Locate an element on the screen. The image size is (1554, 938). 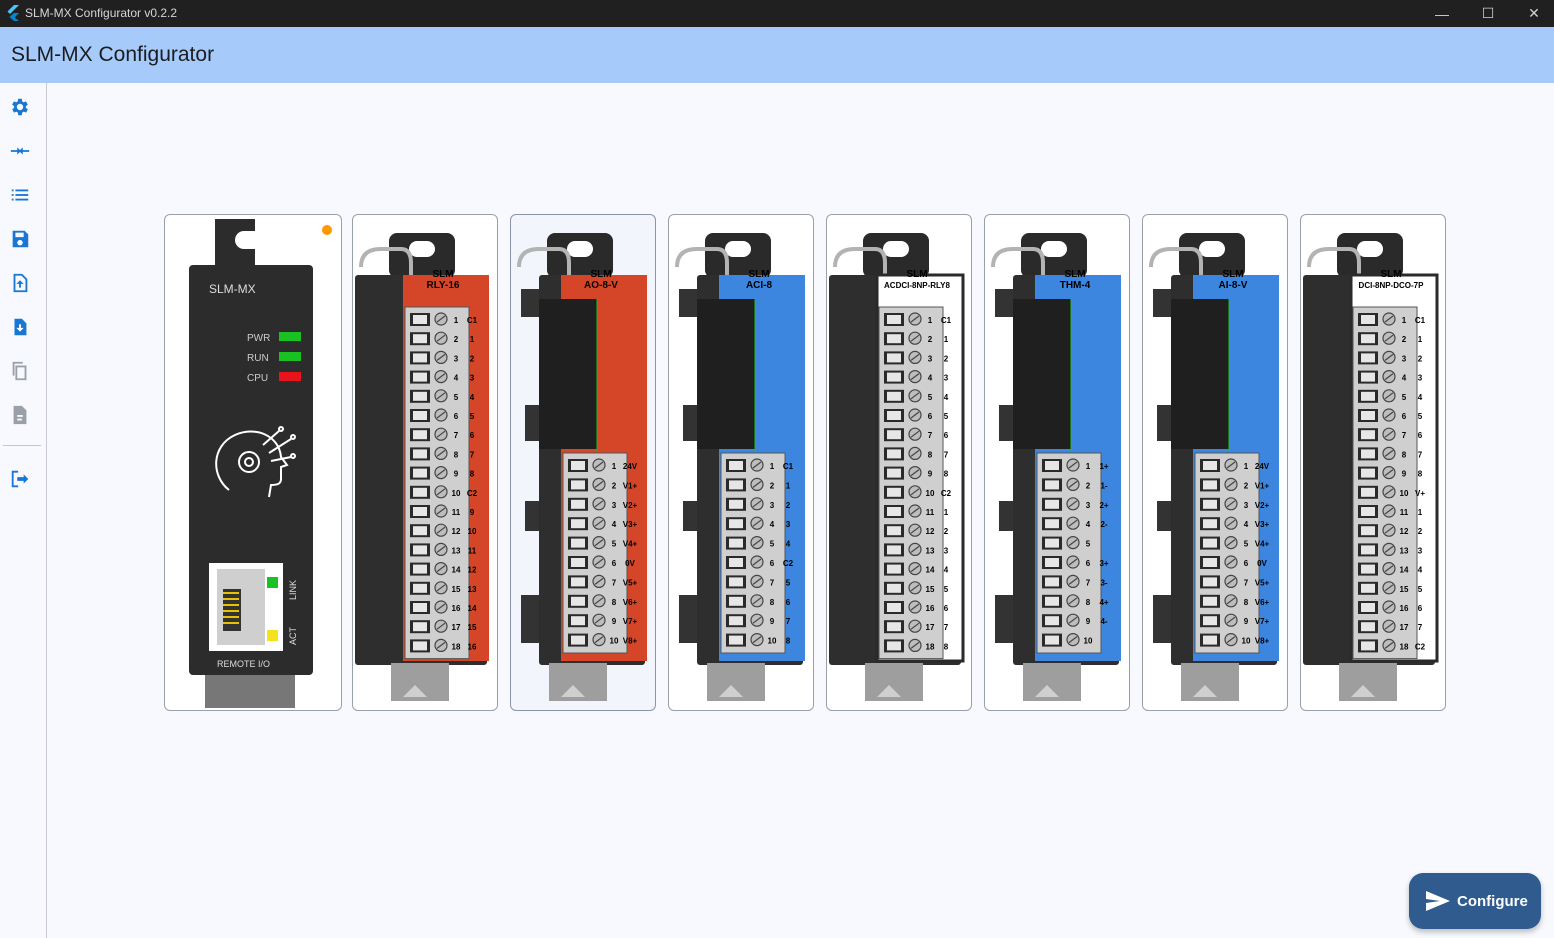
pwr-led is located at coordinates (290, 336).